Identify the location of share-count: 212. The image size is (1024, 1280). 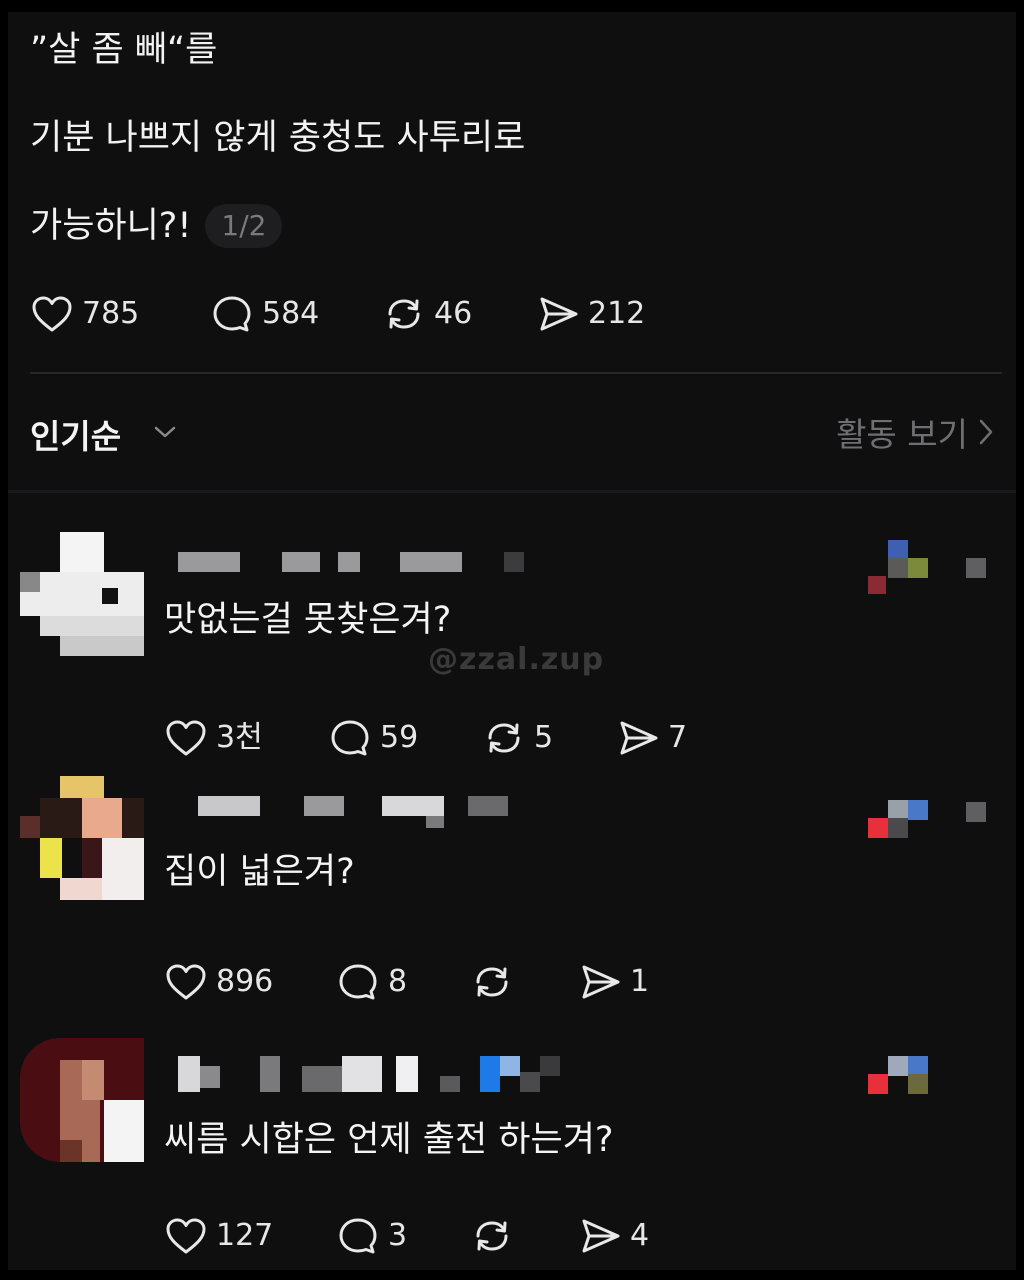
(617, 313).